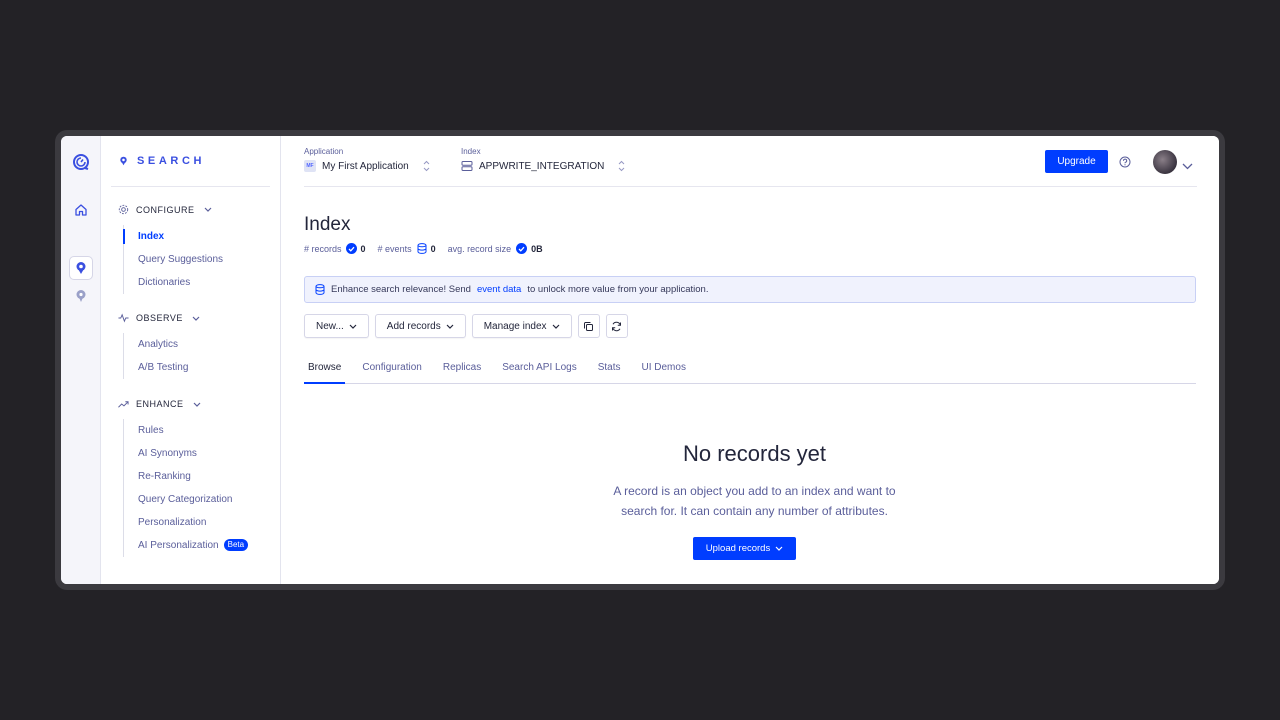 This screenshot has width=1280, height=720. I want to click on brand-name: SEARCH, so click(171, 161).